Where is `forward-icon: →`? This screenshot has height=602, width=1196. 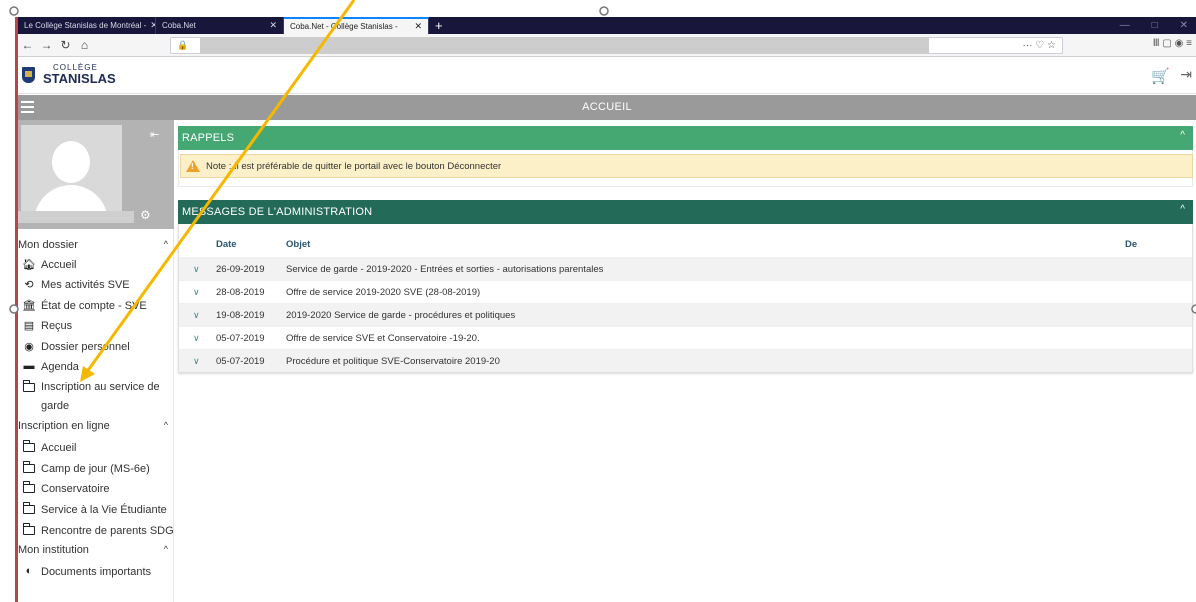 forward-icon: → is located at coordinates (46, 45).